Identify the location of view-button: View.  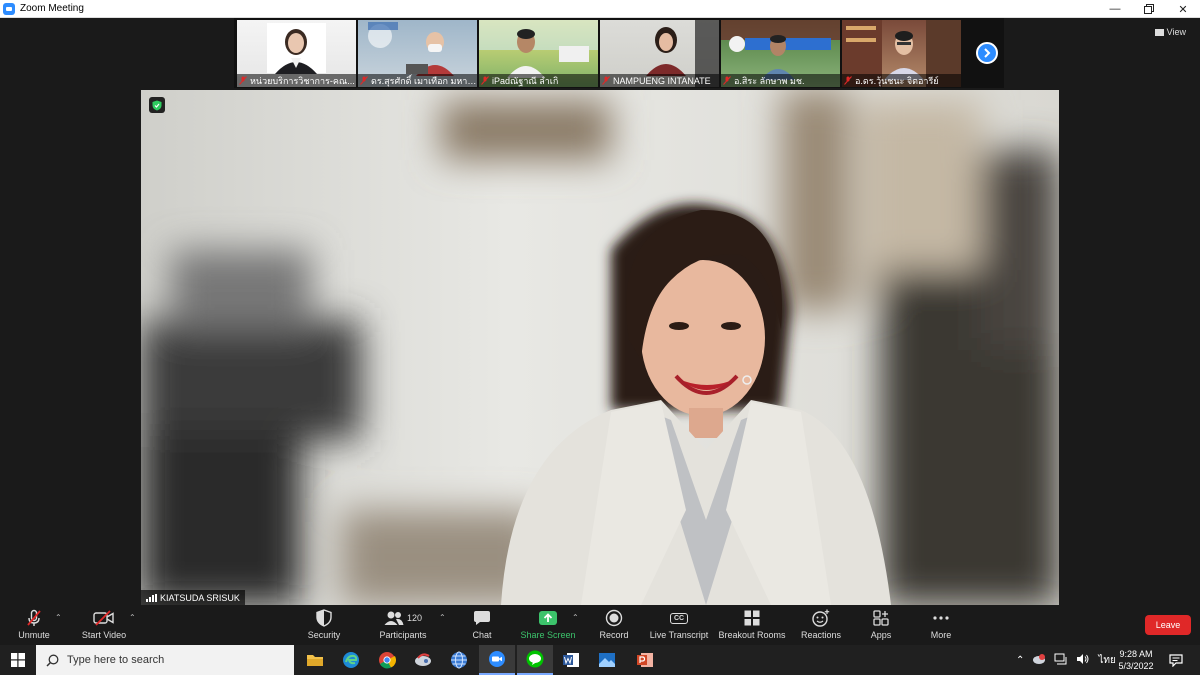
(1170, 32).